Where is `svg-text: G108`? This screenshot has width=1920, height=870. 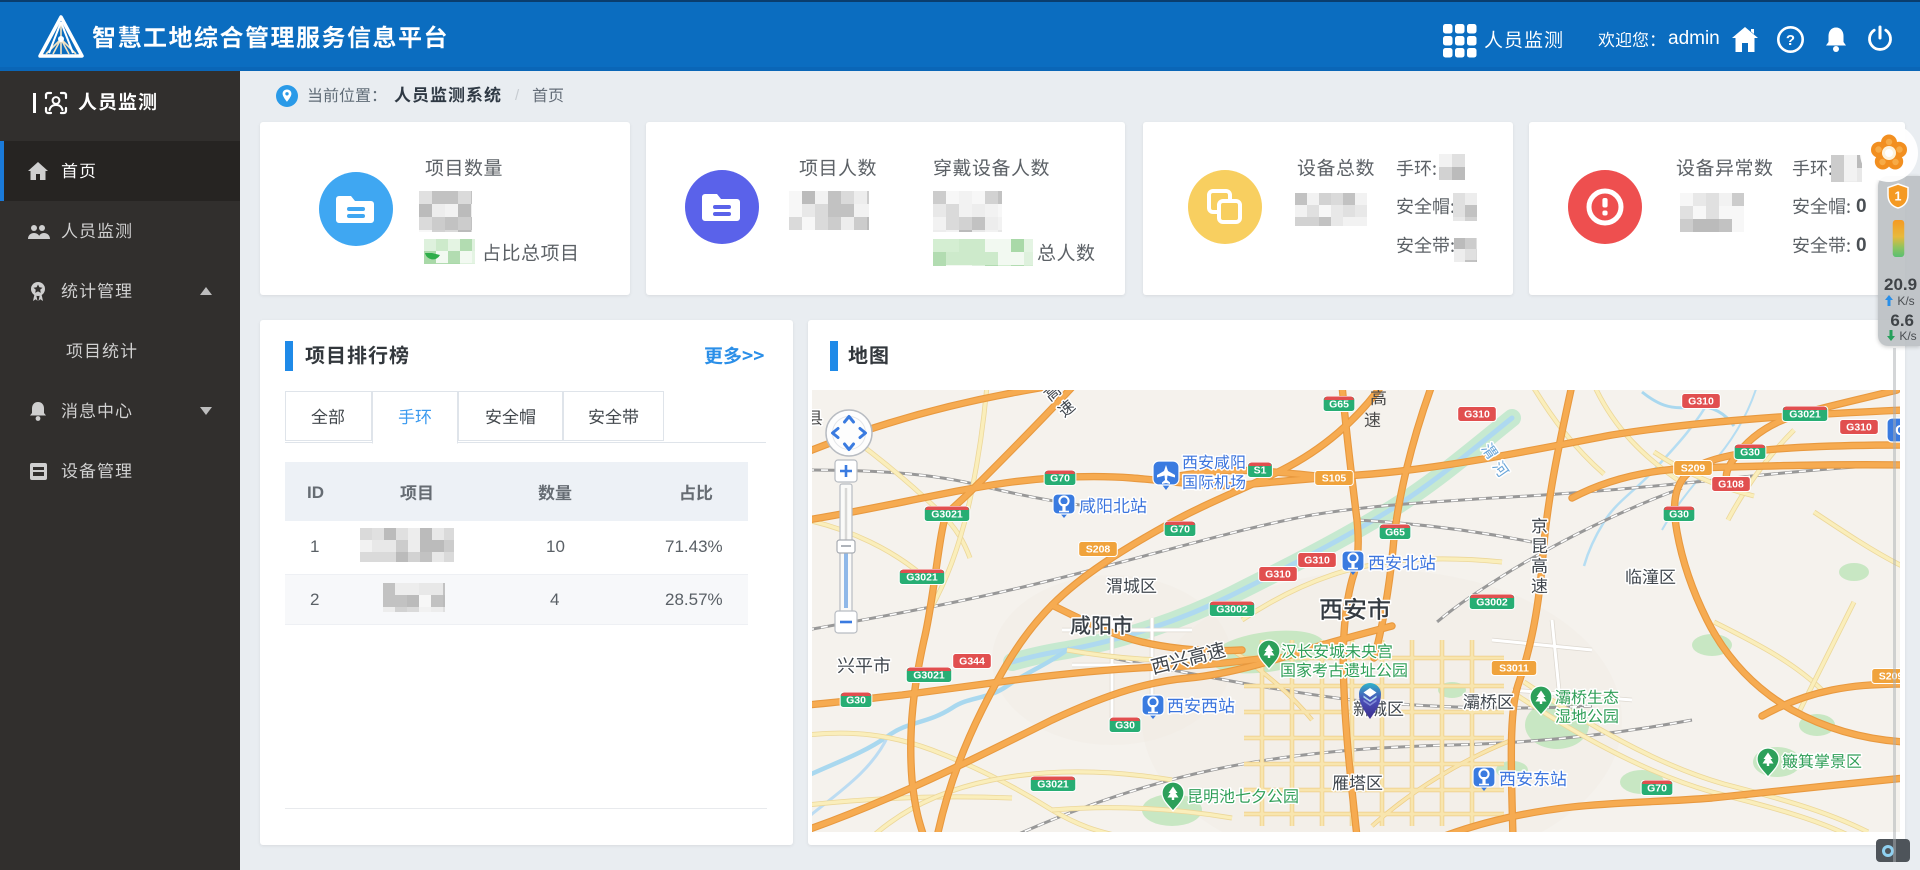 svg-text: G108 is located at coordinates (1731, 485).